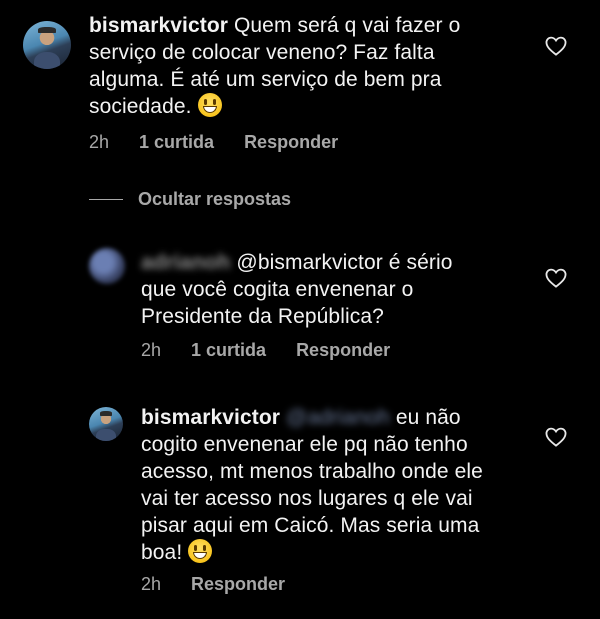 The image size is (600, 619). I want to click on hide-replies-toggle: Ocultar respostas, so click(190, 199).